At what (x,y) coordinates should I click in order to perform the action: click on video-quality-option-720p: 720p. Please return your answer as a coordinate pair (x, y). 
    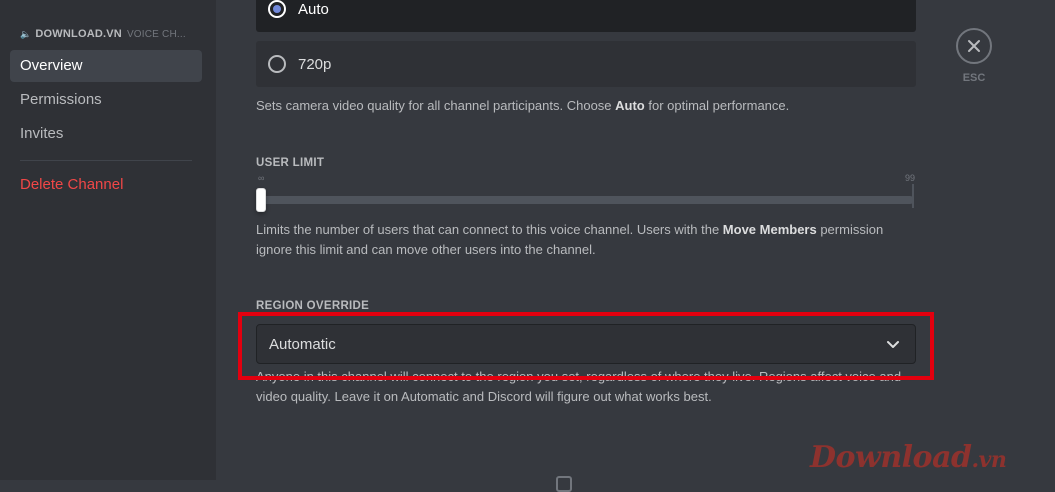
    Looking at the image, I should click on (586, 64).